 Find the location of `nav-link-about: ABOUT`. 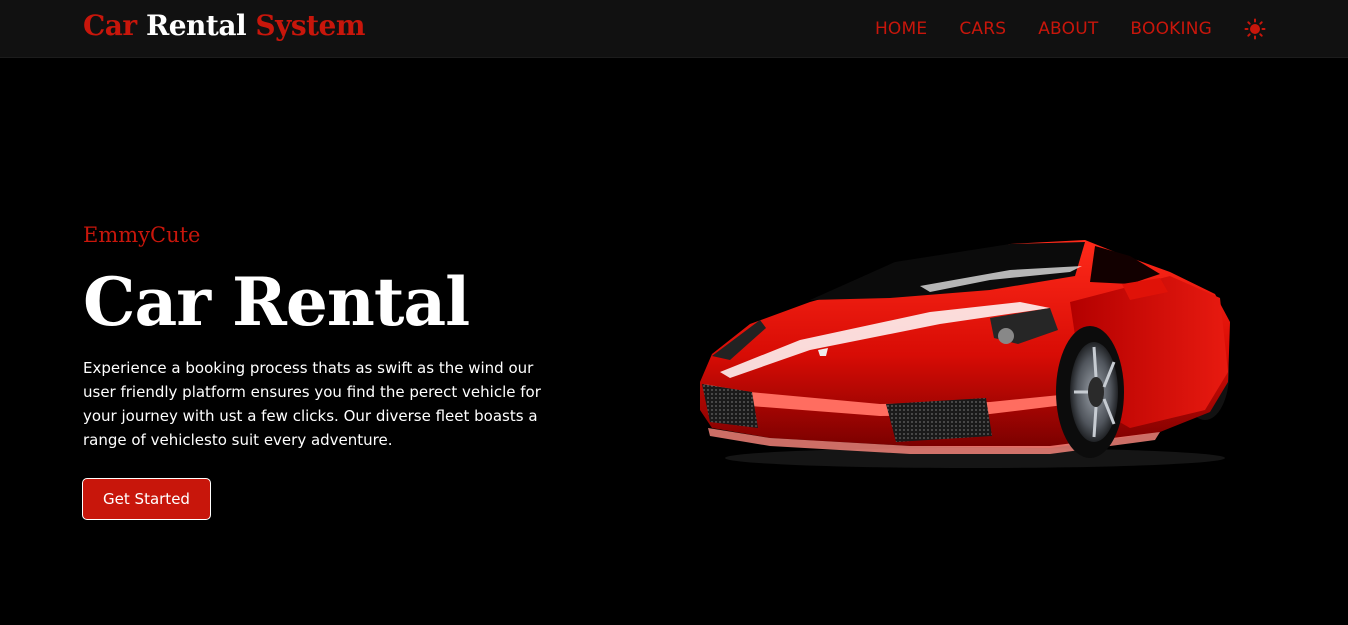

nav-link-about: ABOUT is located at coordinates (1068, 29).